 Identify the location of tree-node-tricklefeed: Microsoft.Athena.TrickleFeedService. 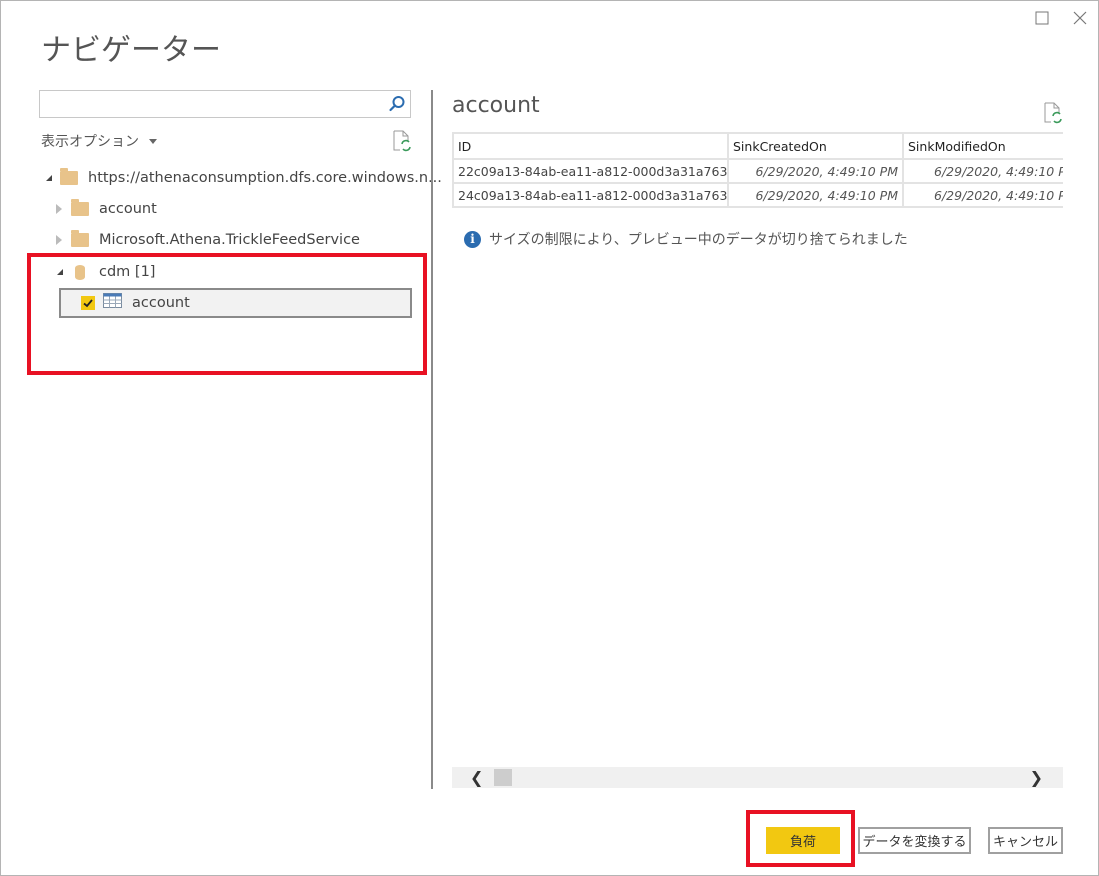
(208, 240).